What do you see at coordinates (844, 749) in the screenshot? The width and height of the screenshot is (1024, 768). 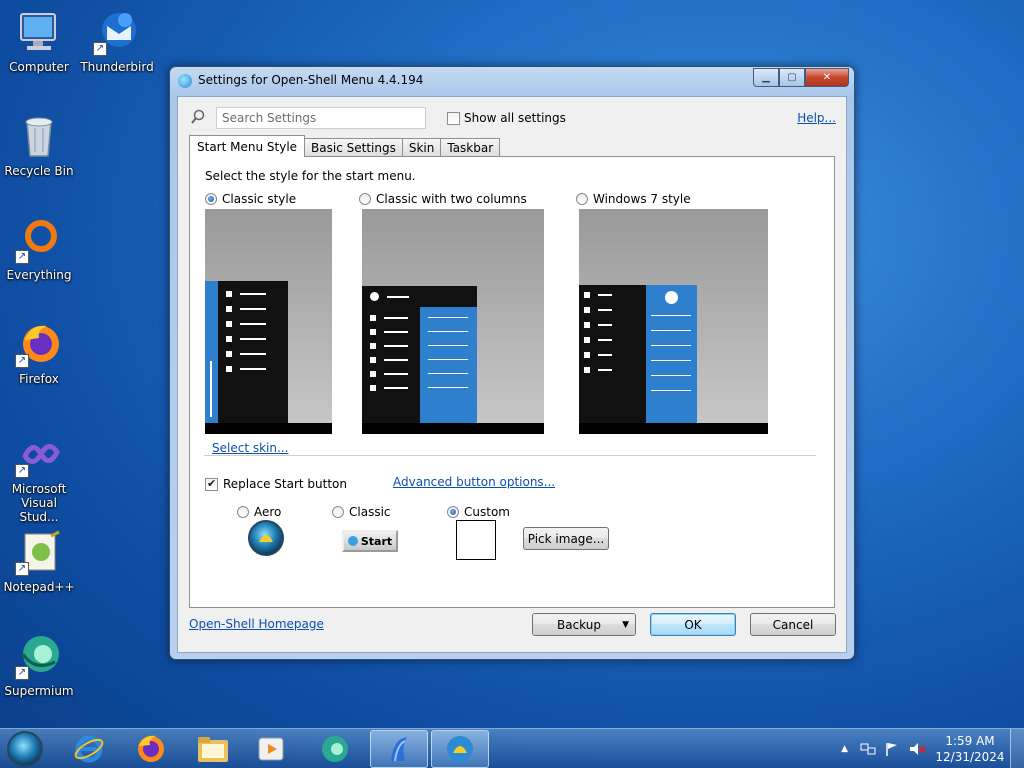 I see `show-hidden-icons-chevron-icon: ▲` at bounding box center [844, 749].